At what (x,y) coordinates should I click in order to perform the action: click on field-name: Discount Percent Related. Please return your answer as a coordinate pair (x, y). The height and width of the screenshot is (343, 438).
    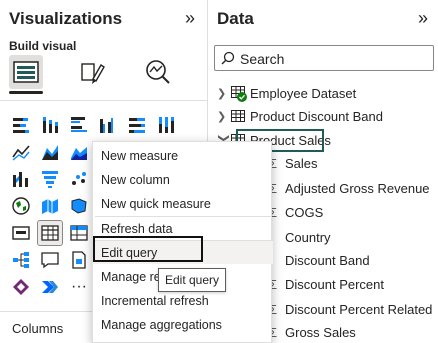
    Looking at the image, I should click on (359, 309).